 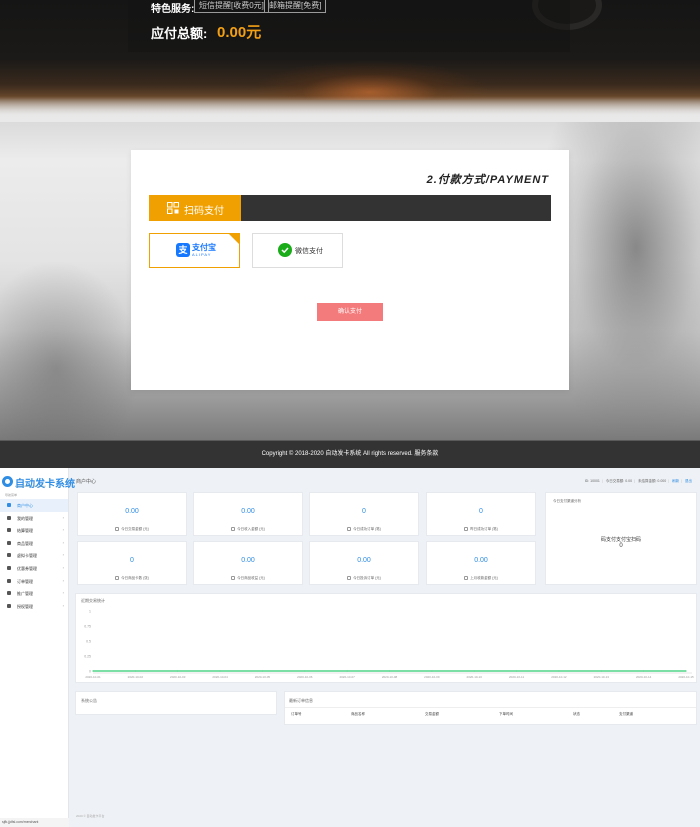 What do you see at coordinates (370, 80) in the screenshot?
I see `background-embers` at bounding box center [370, 80].